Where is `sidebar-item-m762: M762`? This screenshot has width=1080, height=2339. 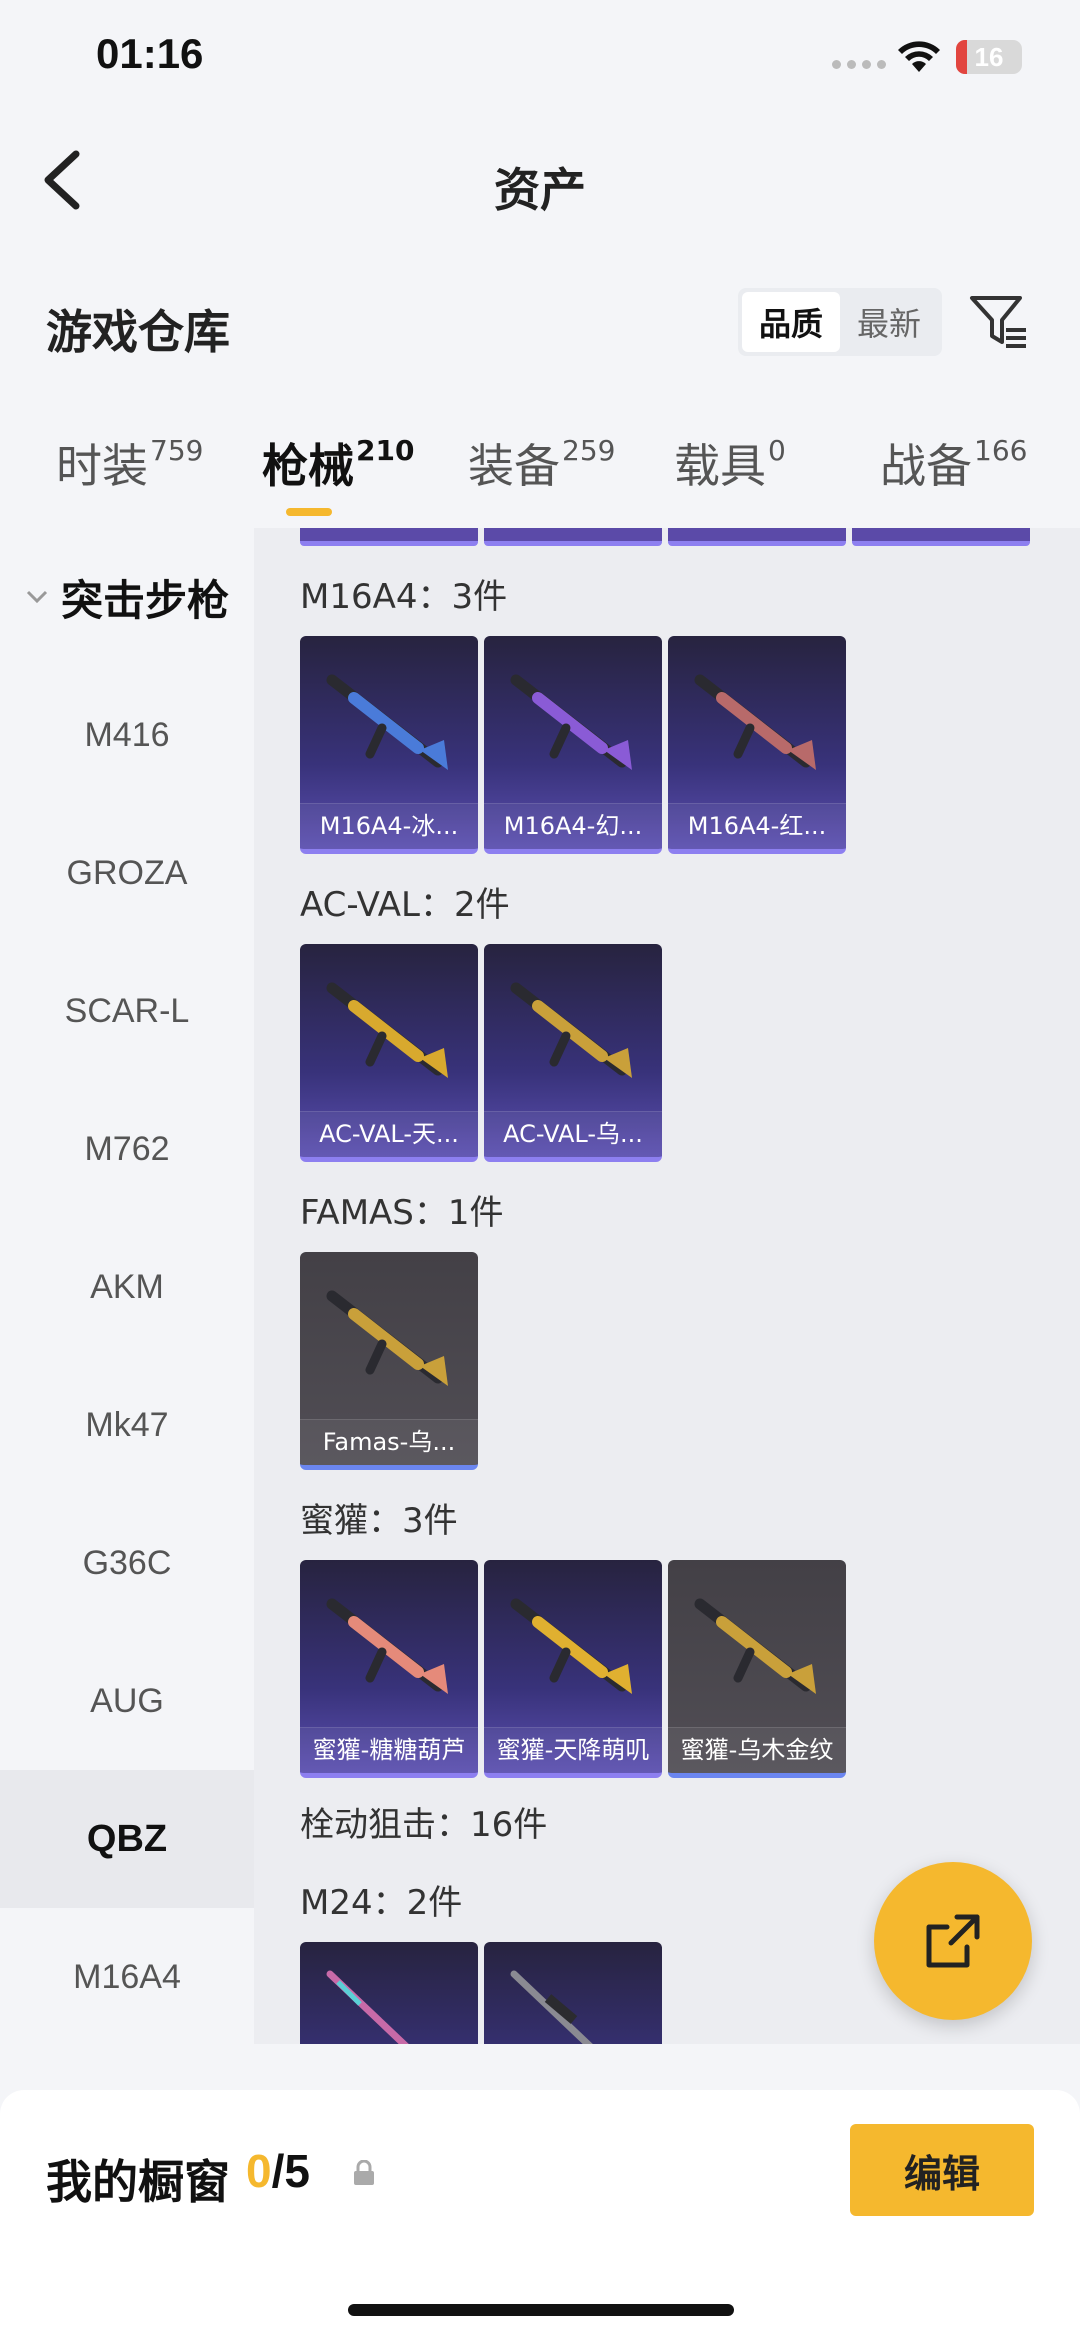 sidebar-item-m762: M762 is located at coordinates (127, 1149).